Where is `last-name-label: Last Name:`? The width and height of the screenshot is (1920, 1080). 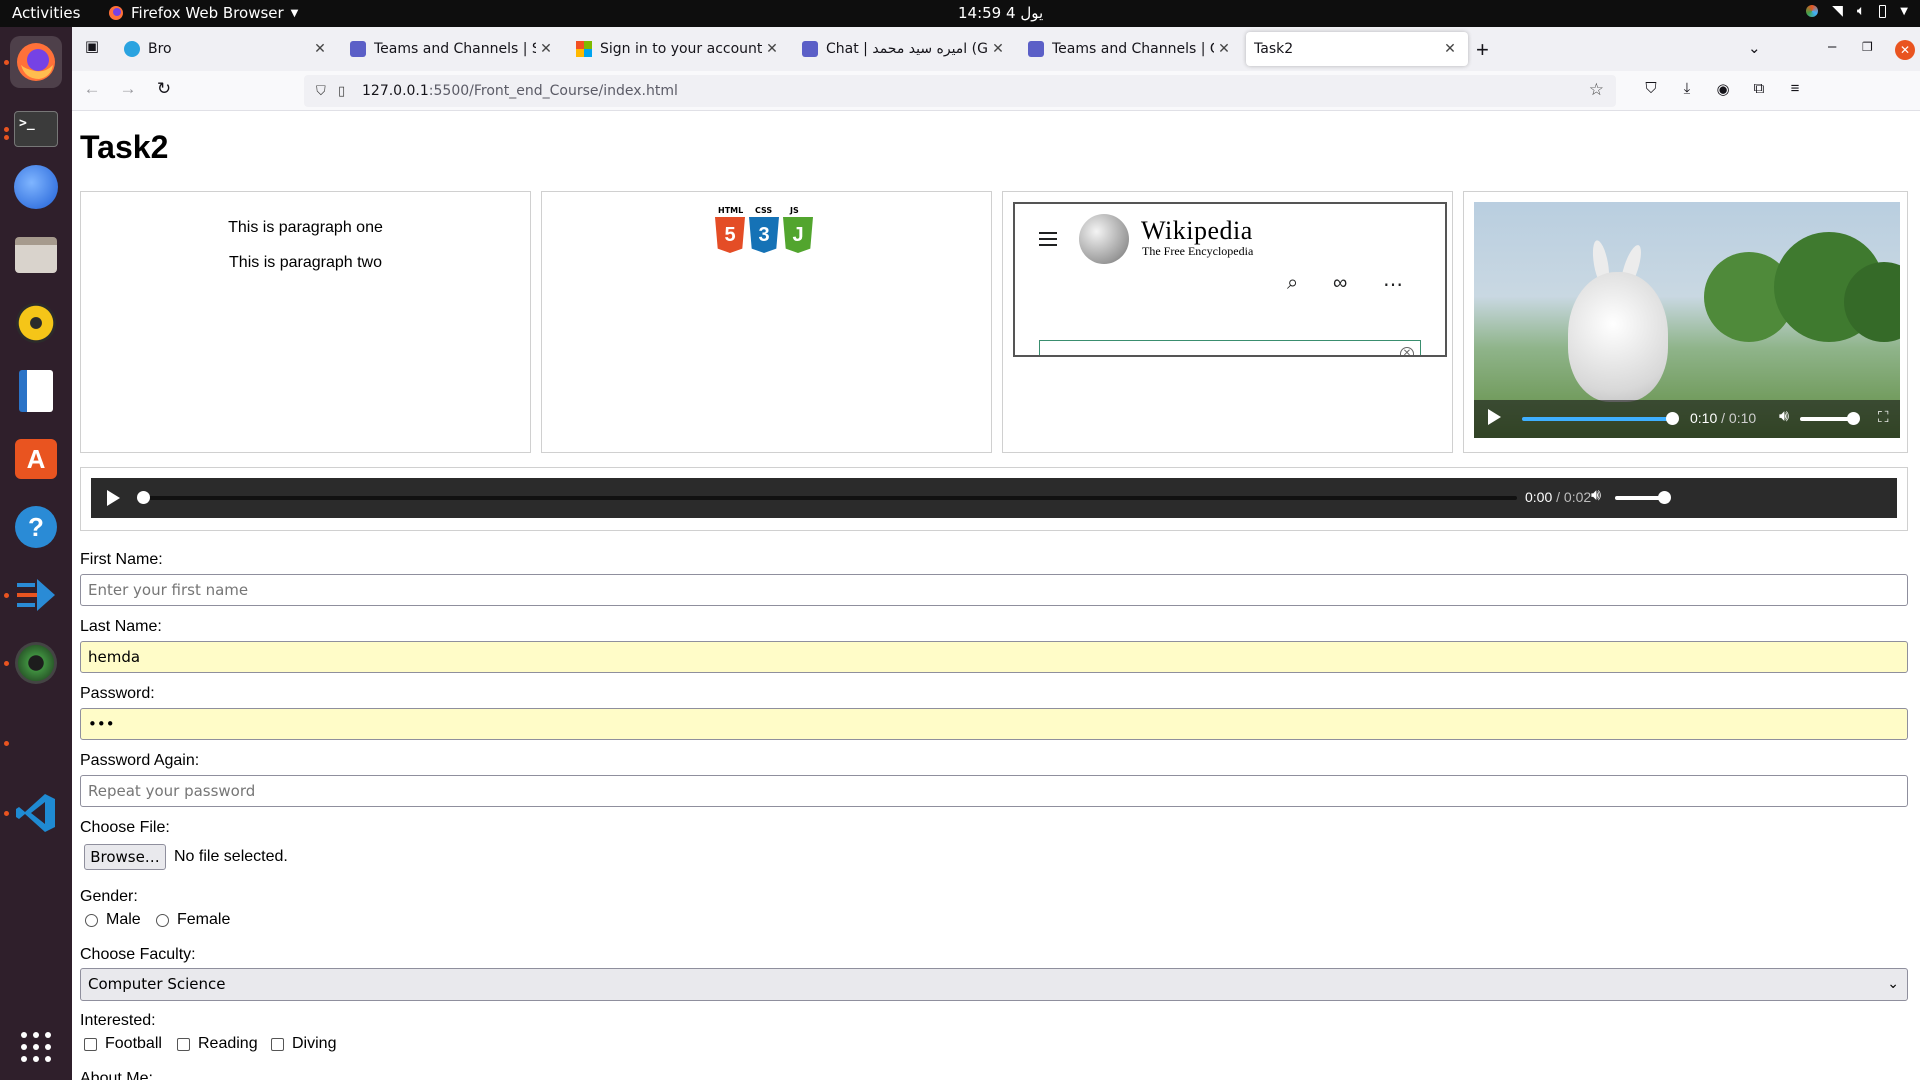 last-name-label: Last Name: is located at coordinates (121, 626).